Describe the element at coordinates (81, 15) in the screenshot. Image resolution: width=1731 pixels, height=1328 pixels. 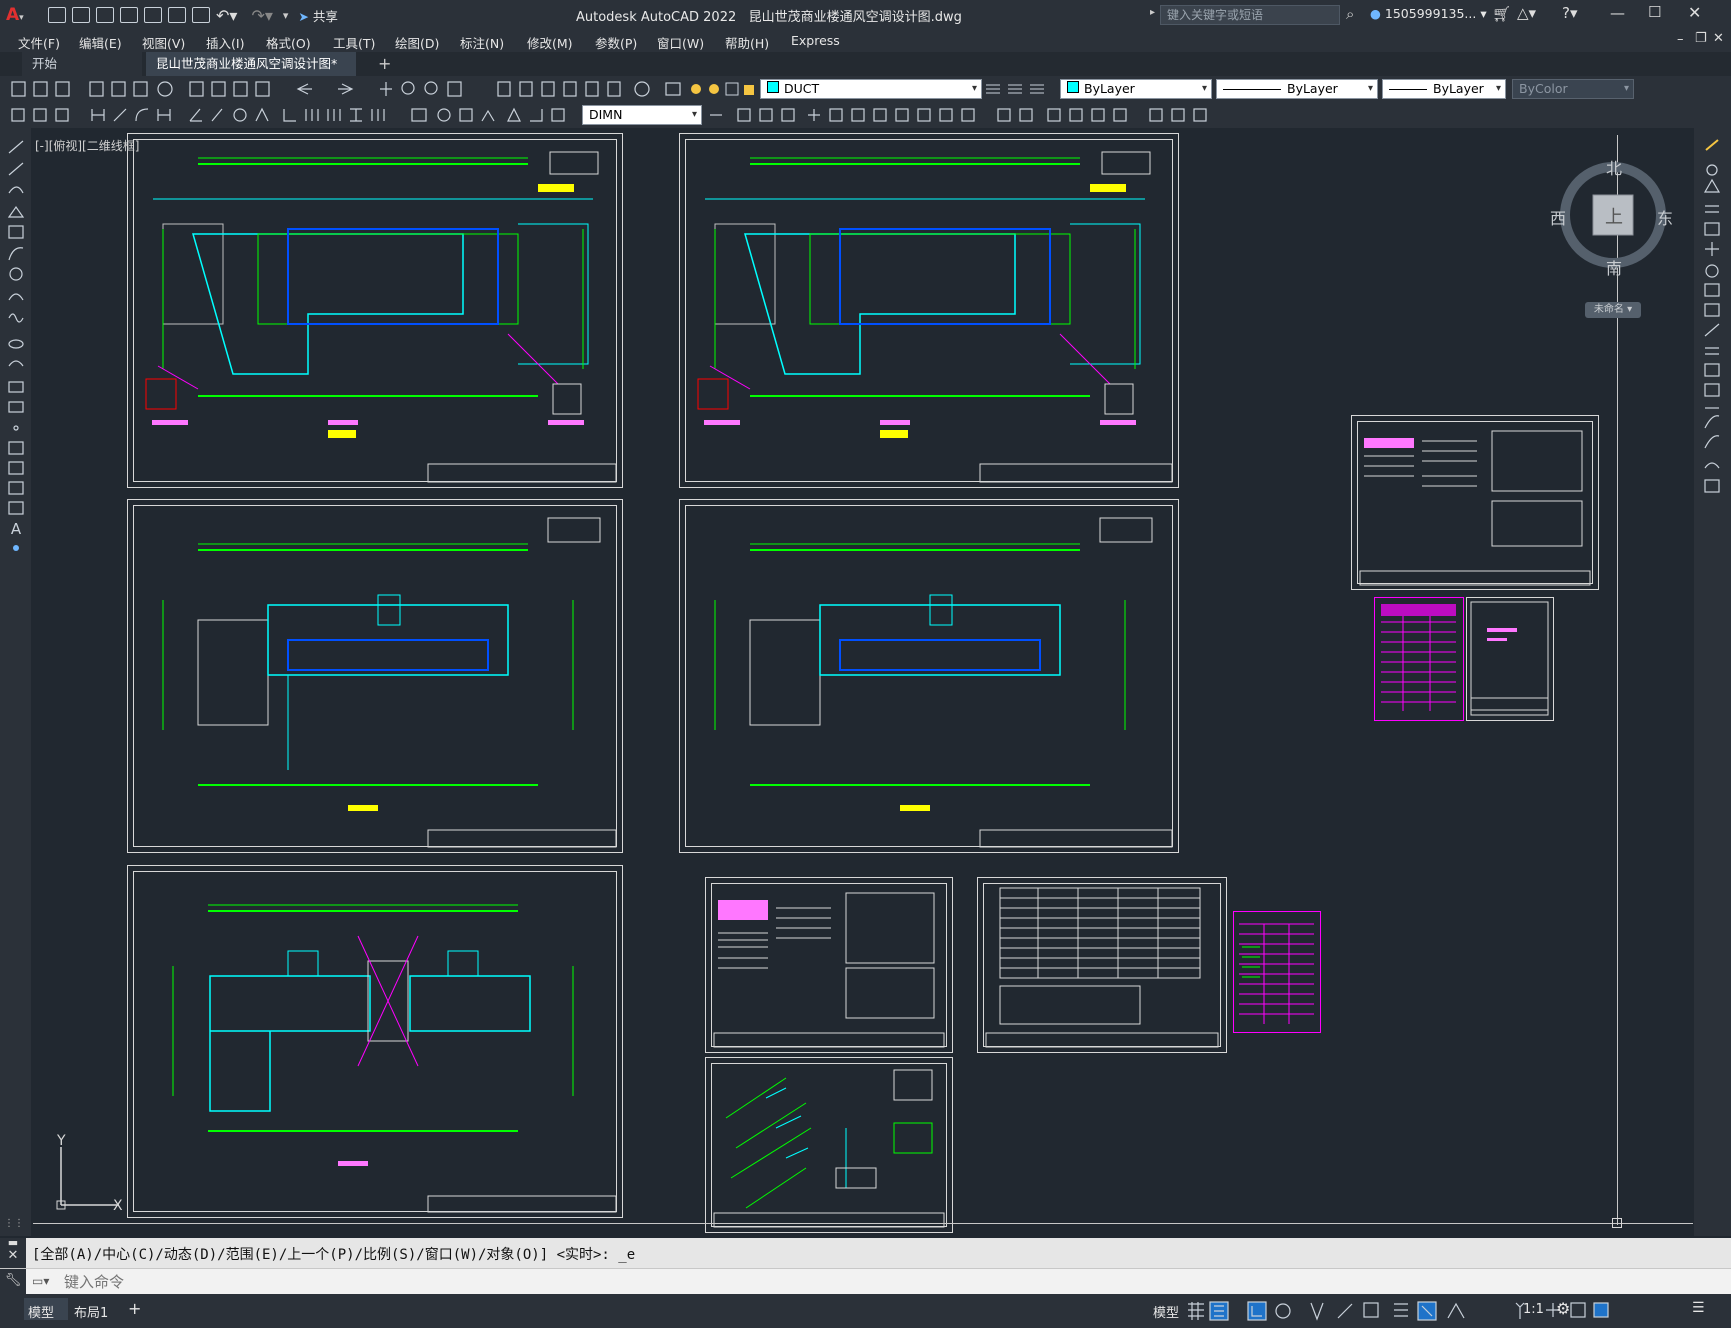
I see `open-file-icon` at that location.